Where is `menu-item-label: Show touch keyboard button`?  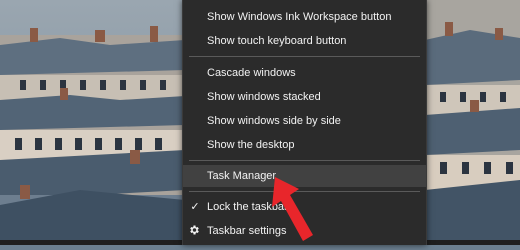
menu-item-label: Show touch keyboard button is located at coordinates (277, 41).